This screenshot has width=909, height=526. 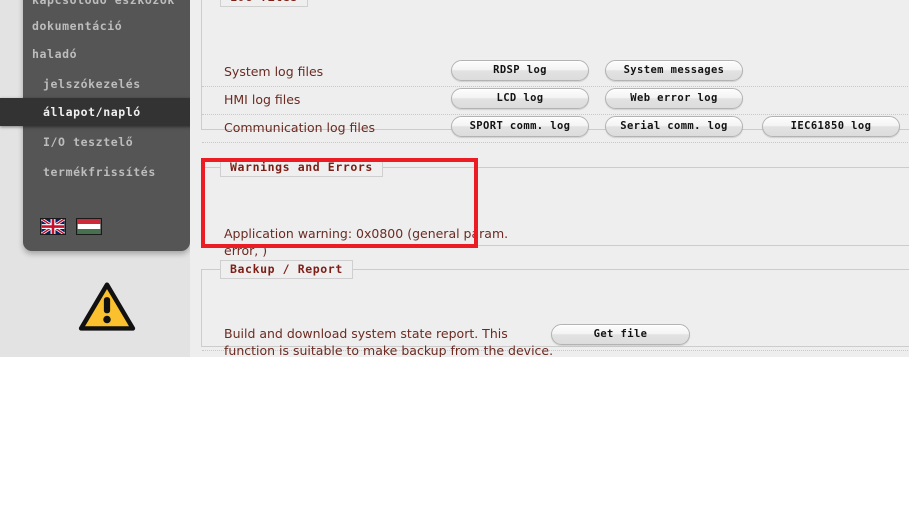 I want to click on warning-triangle-icon, so click(x=107, y=306).